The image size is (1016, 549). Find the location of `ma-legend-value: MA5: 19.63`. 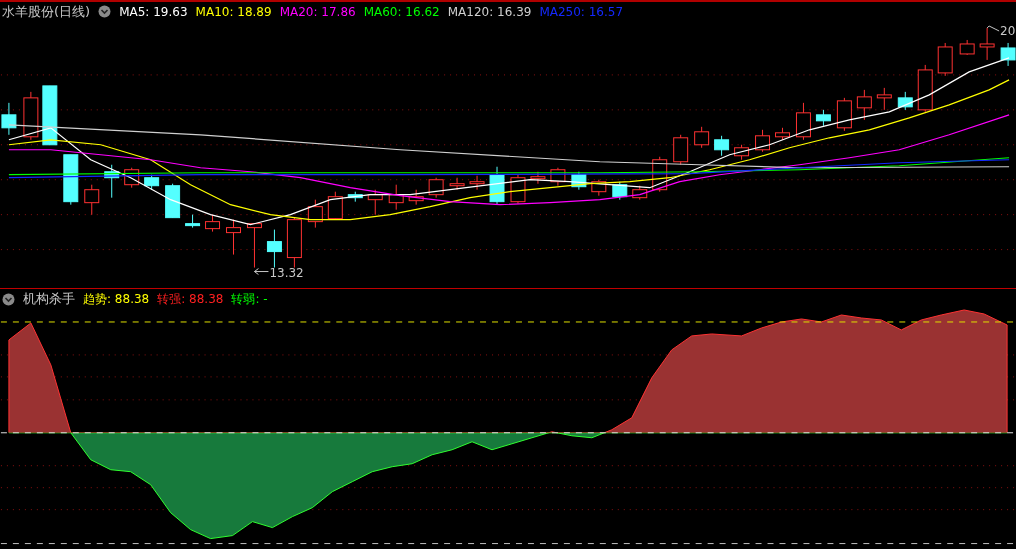

ma-legend-value: MA5: 19.63 is located at coordinates (153, 12).